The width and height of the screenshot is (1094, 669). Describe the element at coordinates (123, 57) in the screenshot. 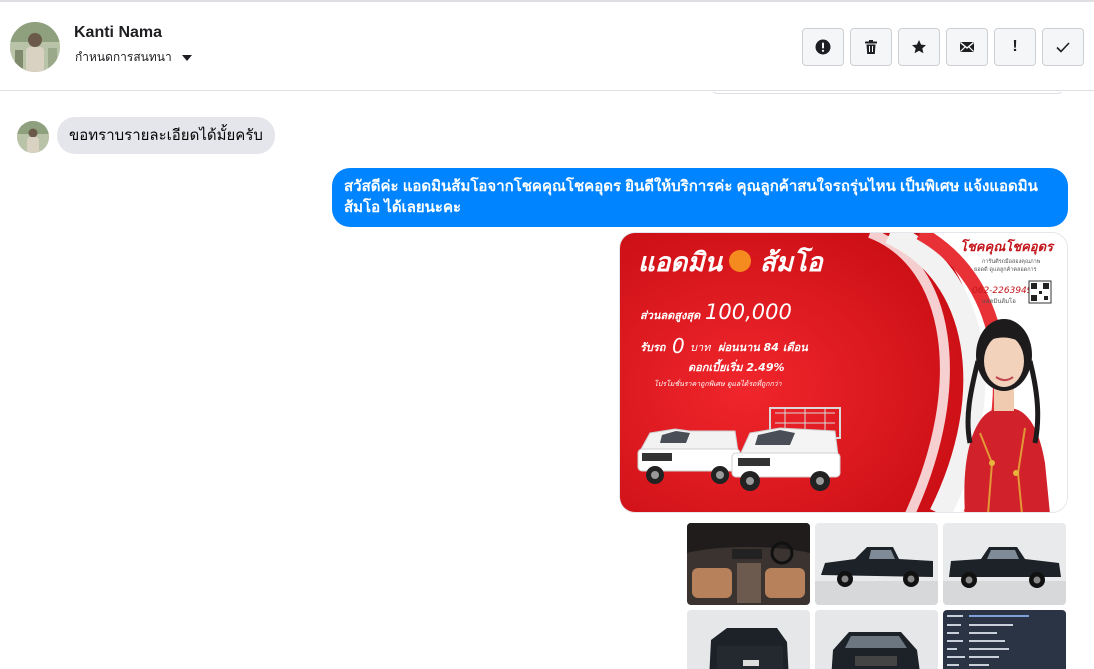

I see `assign-label: กำหนดการสนทนา` at that location.